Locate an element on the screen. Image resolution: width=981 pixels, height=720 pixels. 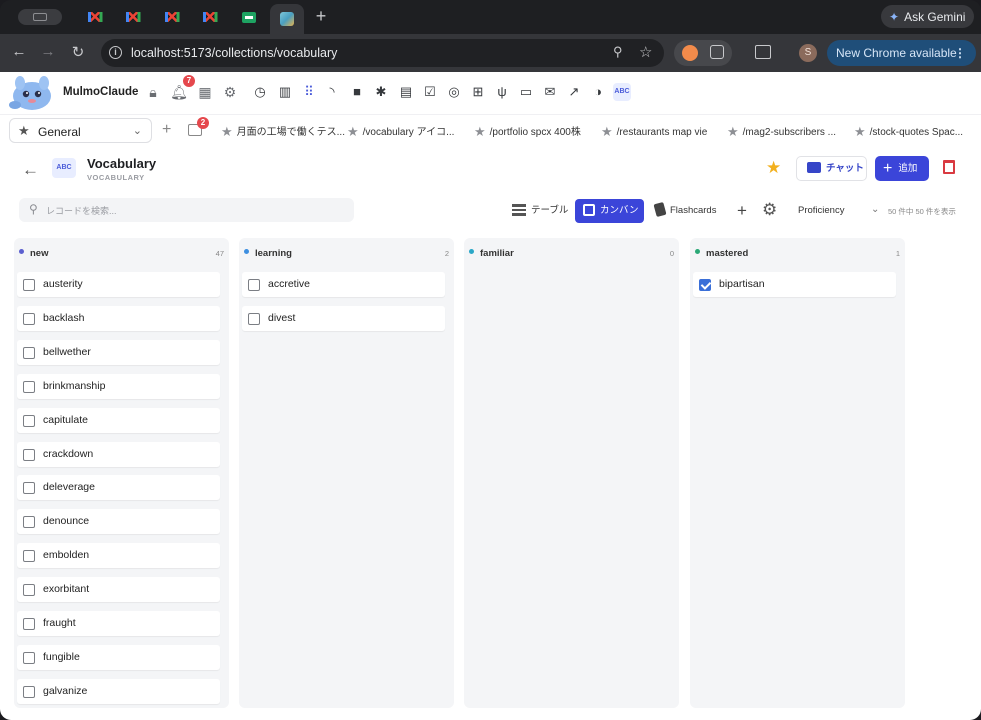
menu-dots-icon: ⋮ is located at coordinates (960, 53).